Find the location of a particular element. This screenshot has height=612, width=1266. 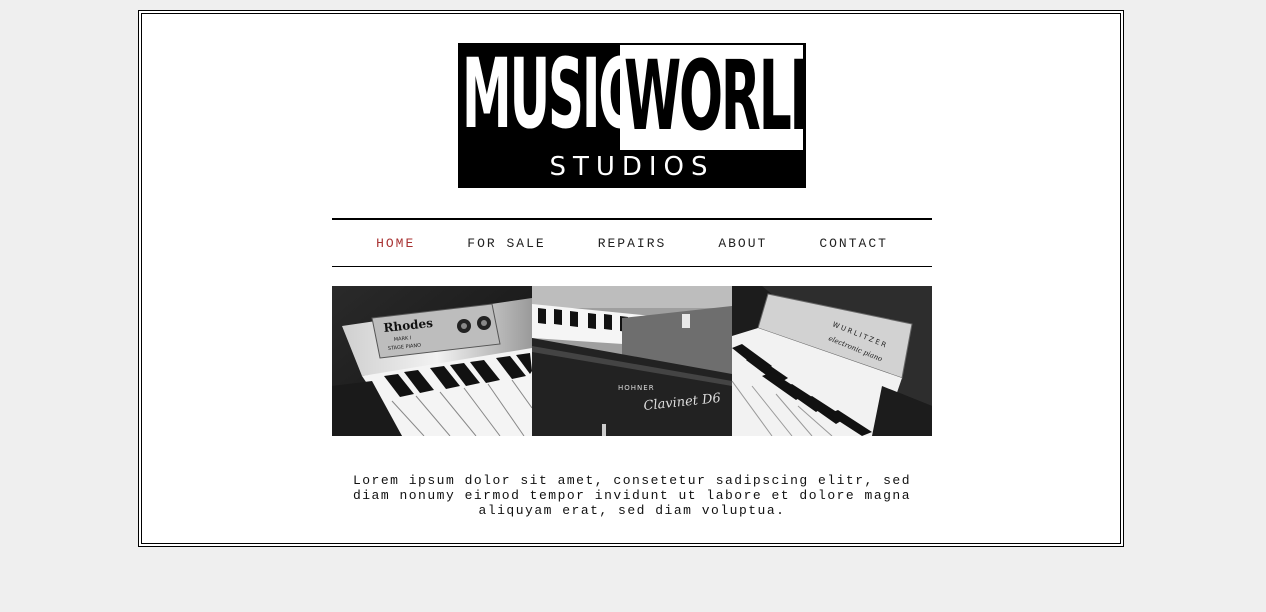

logo-text-studios: STUDIOS is located at coordinates (632, 167).